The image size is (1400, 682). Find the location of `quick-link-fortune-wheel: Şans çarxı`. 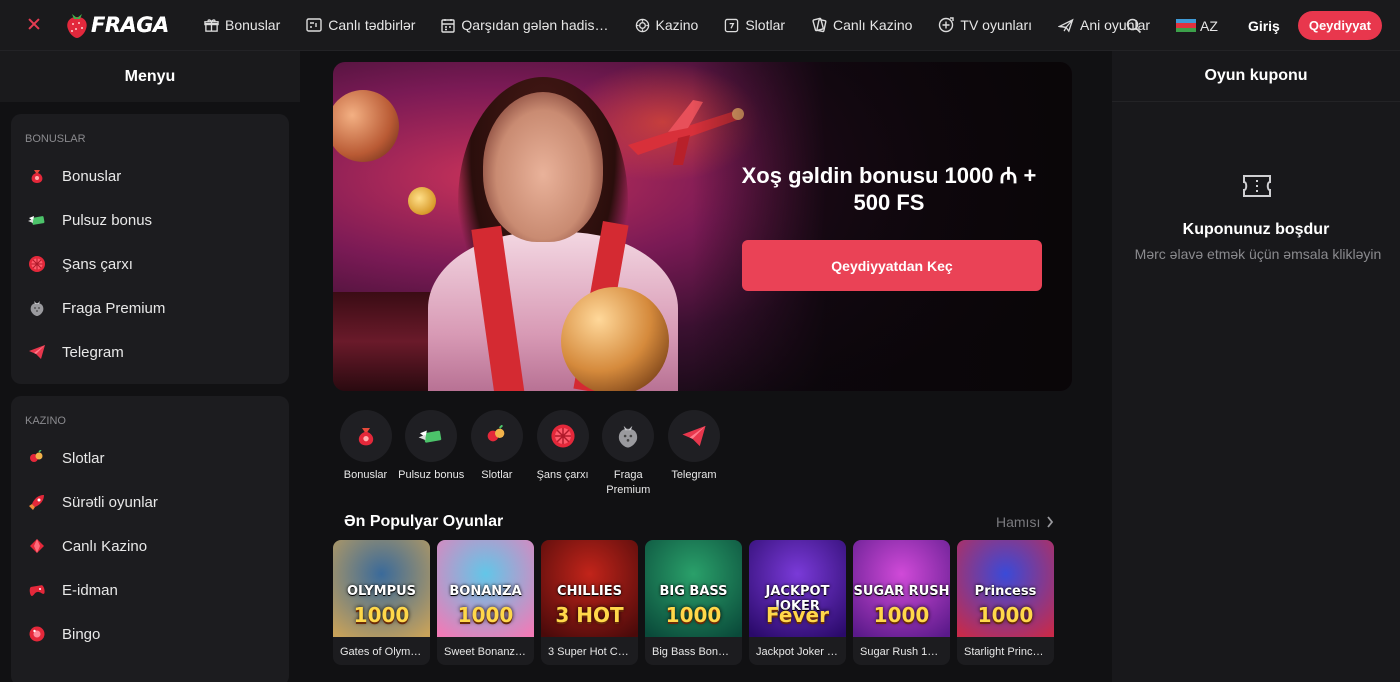

quick-link-fortune-wheel: Şans çarxı is located at coordinates (562, 454).